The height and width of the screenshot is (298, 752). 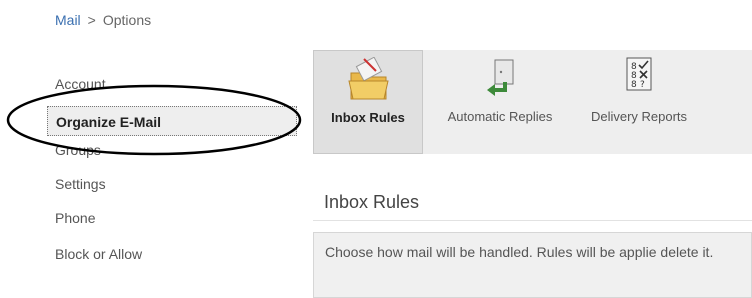 I want to click on tool-inbox-rules: Inbox Rules, so click(x=368, y=102).